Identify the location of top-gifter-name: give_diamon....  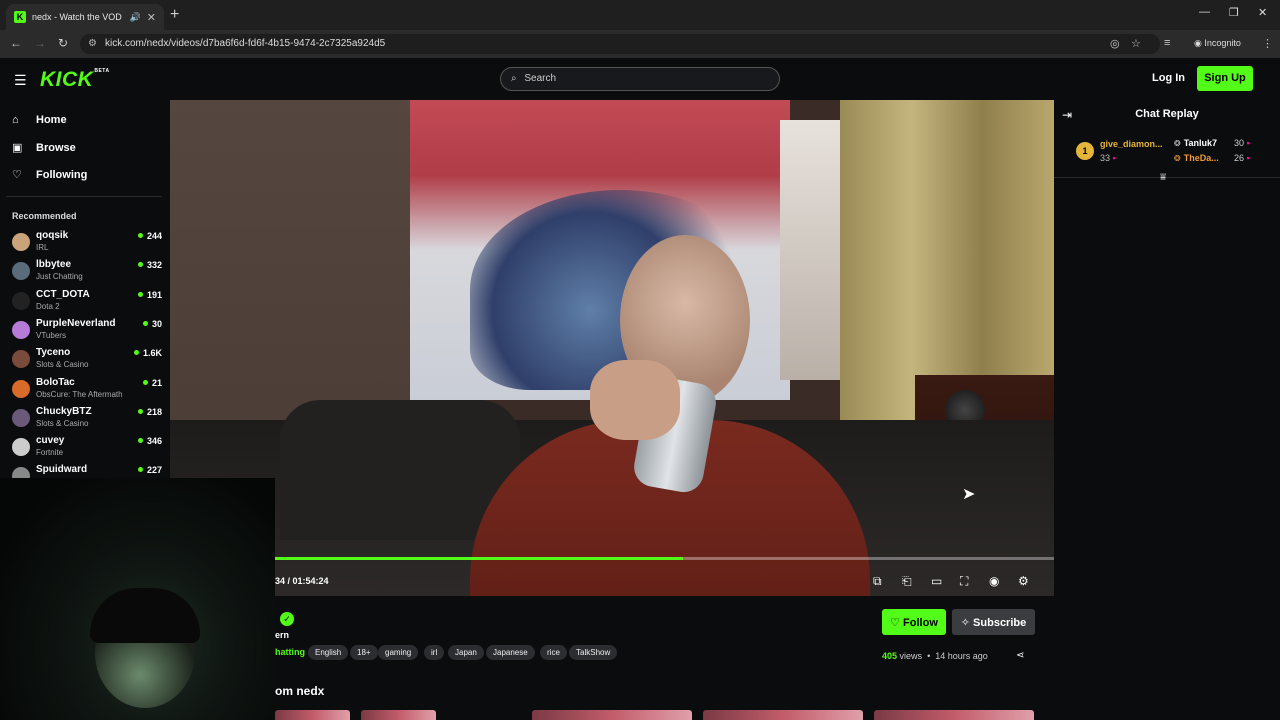
(1131, 144).